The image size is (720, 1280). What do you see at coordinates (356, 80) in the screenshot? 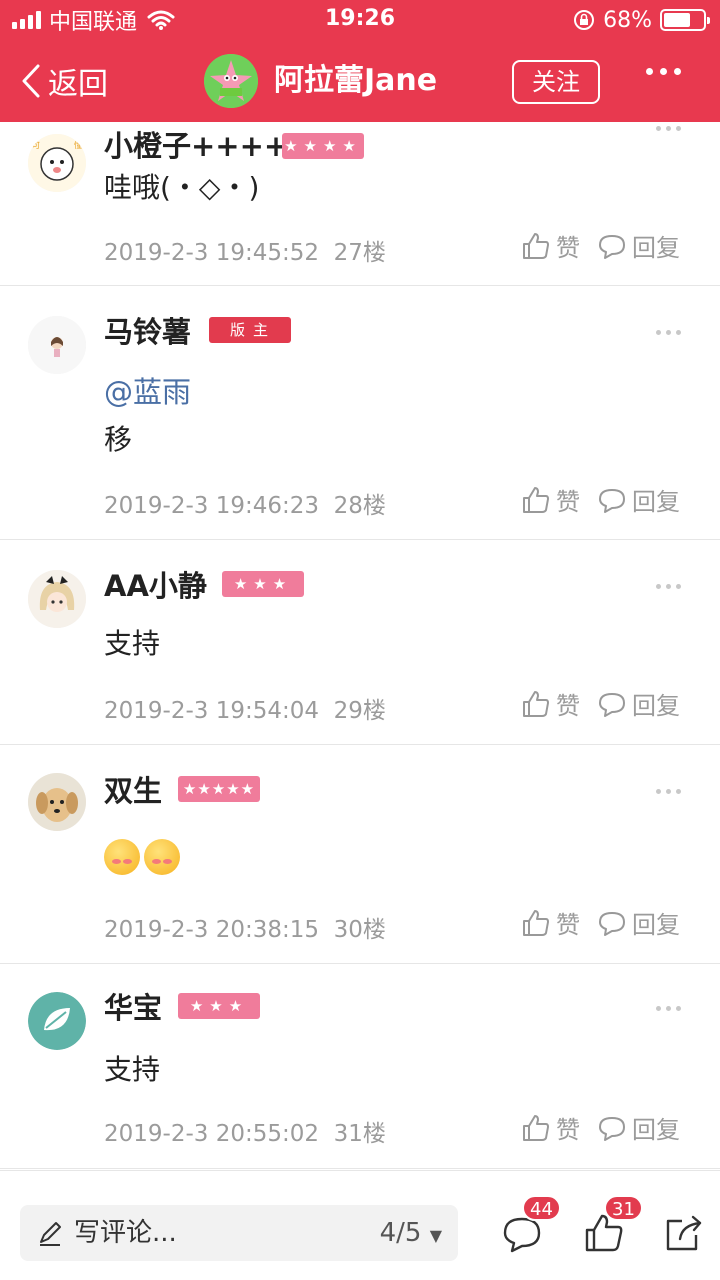
I see `page-title: 阿拉蕾Jane` at bounding box center [356, 80].